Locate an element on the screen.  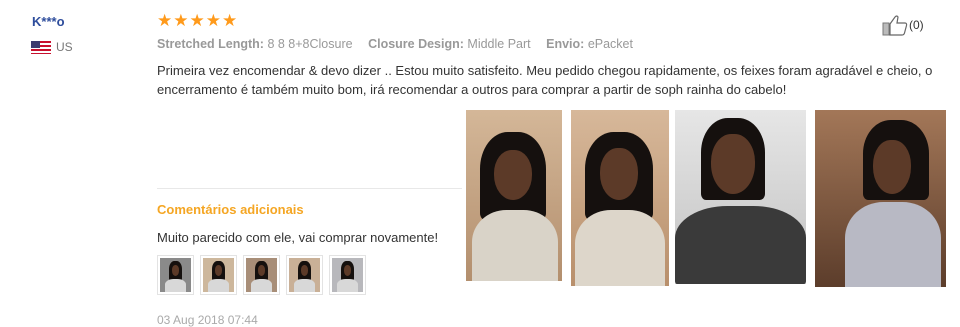
additional-comments-title: Comentários adicionais is located at coordinates (230, 209).